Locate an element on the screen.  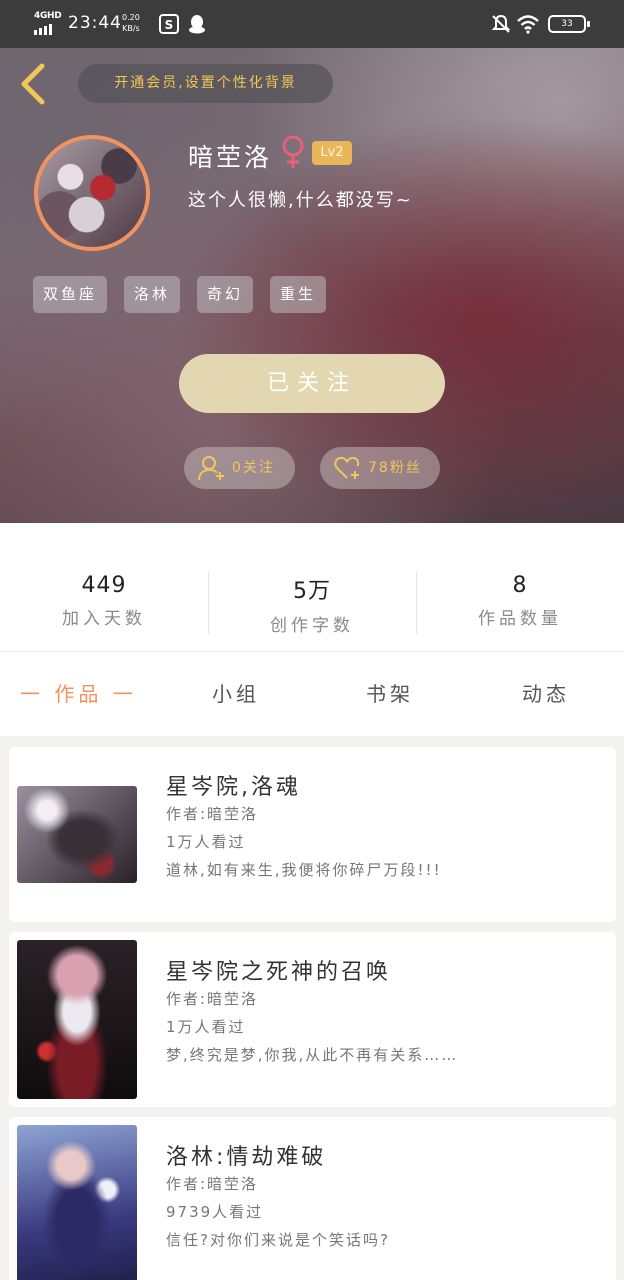
work-title: 洛林:情劫难破 is located at coordinates (246, 1155).